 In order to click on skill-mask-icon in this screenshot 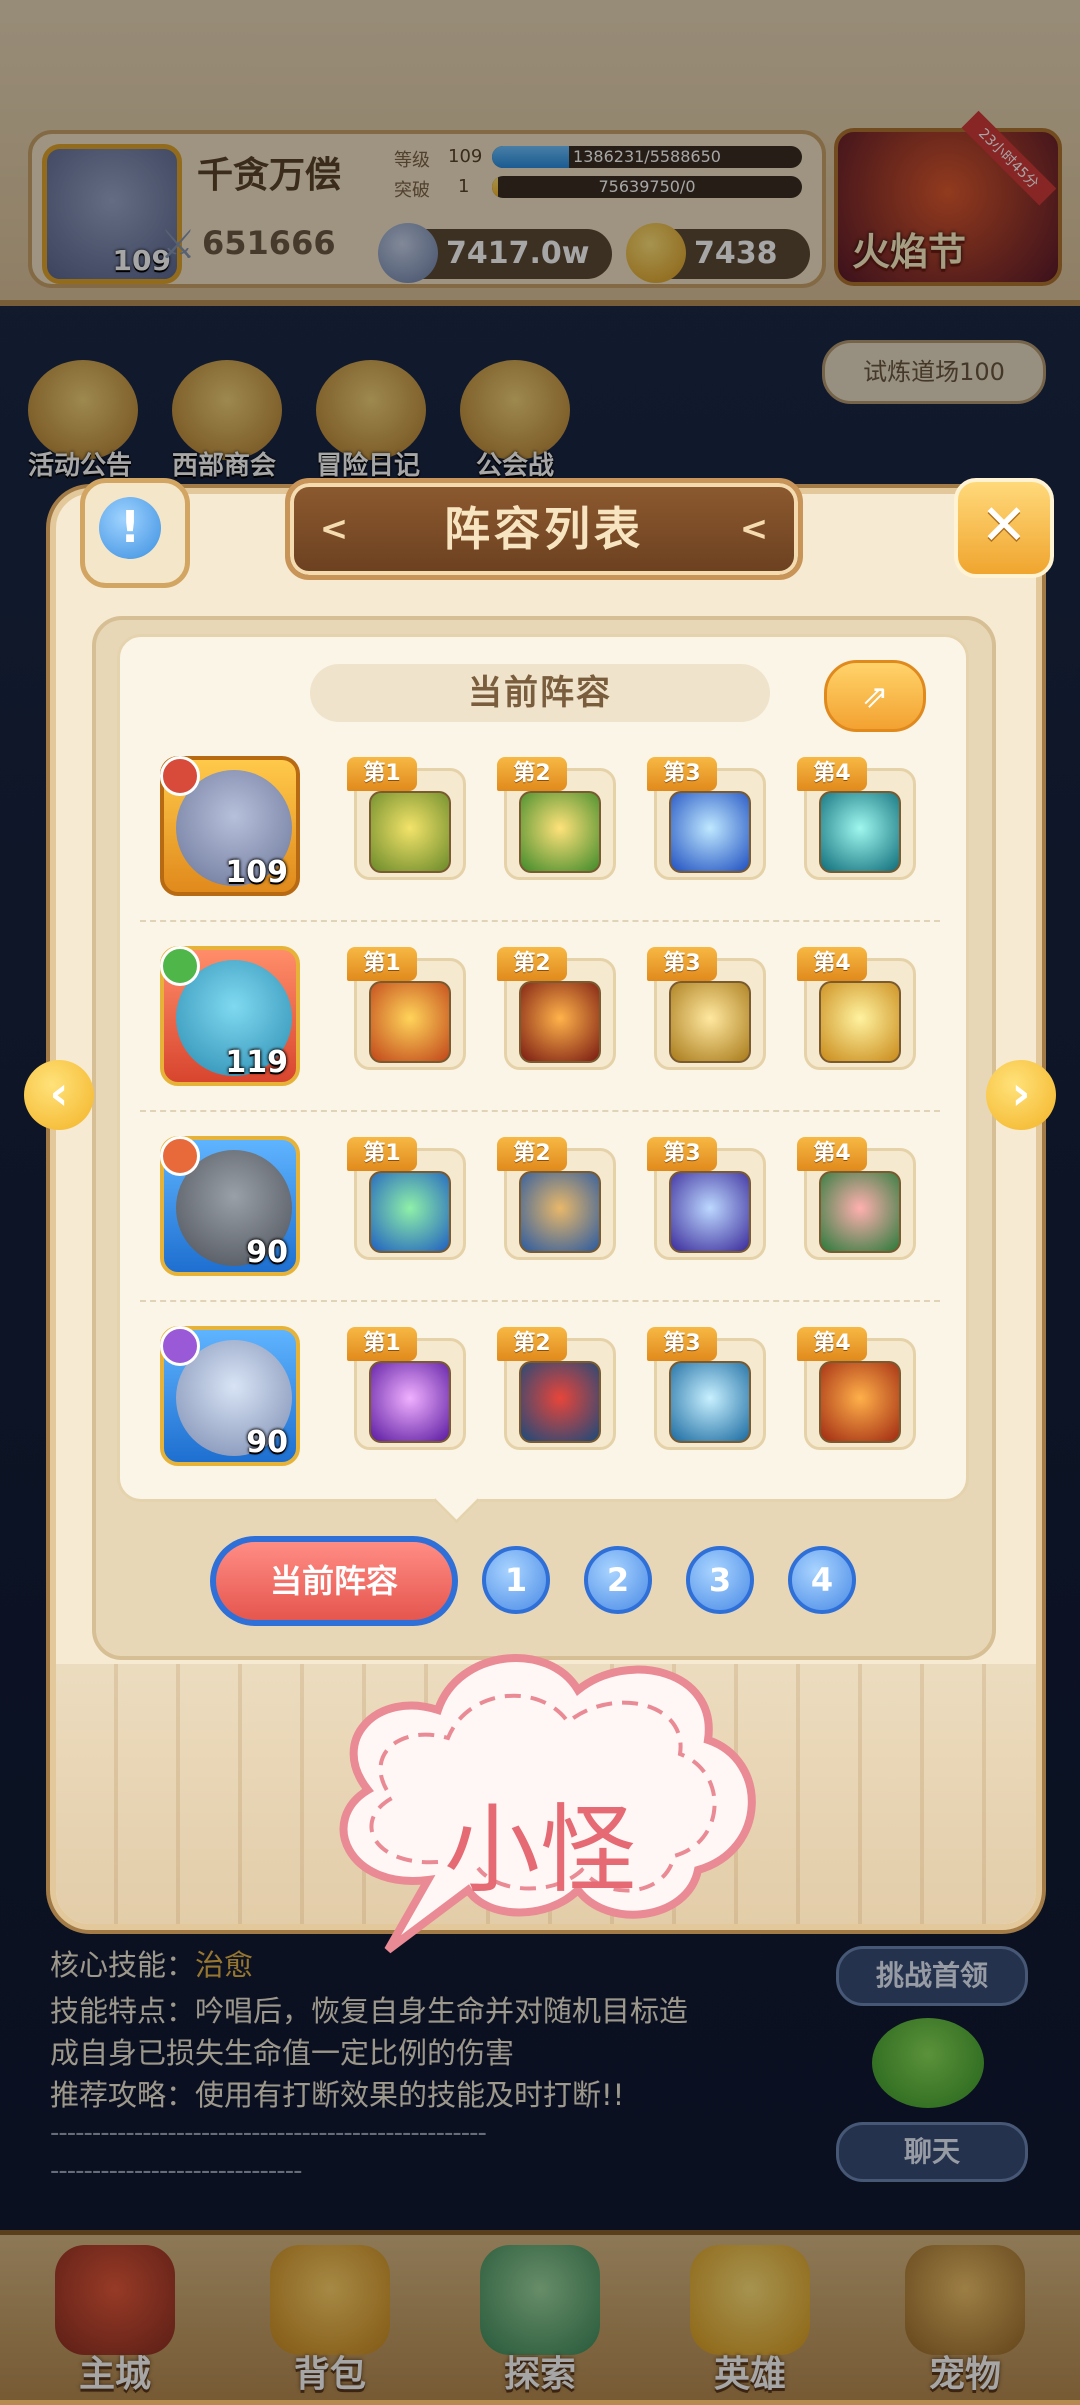, I will do `click(560, 1402)`.